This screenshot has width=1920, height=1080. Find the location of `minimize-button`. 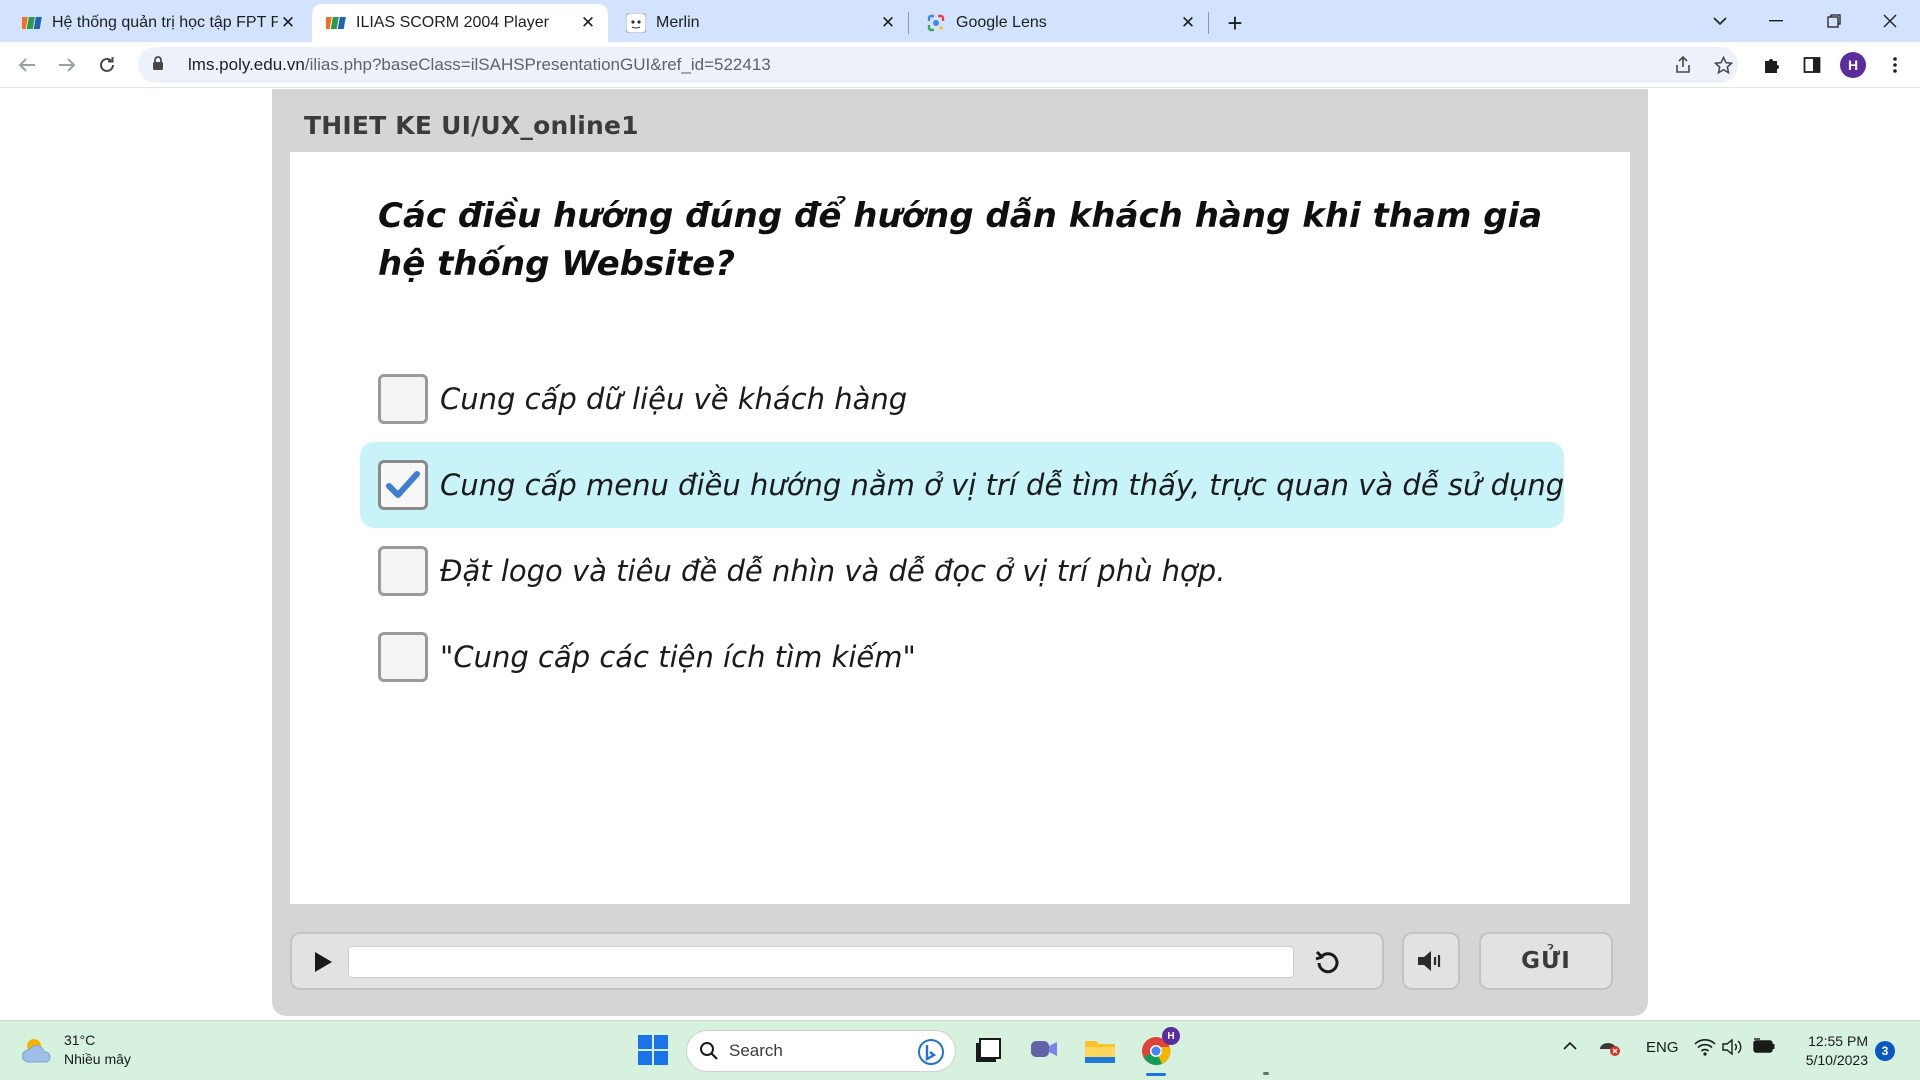

minimize-button is located at coordinates (1776, 21).